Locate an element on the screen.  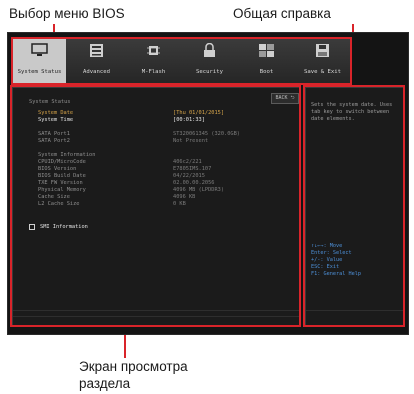
callout-section-view: Экран просмотра раздела is located at coordinates (133, 375).